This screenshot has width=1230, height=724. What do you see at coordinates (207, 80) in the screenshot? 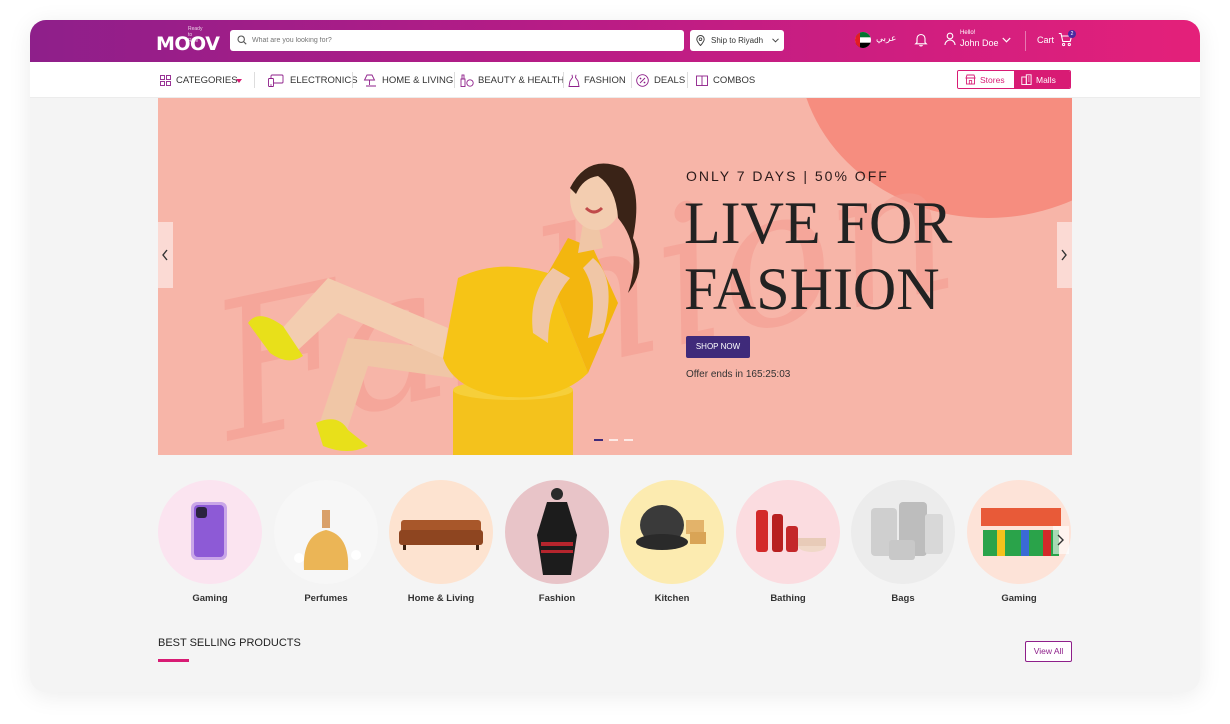
I see `nav-categories-label: CATEGORIES` at bounding box center [207, 80].